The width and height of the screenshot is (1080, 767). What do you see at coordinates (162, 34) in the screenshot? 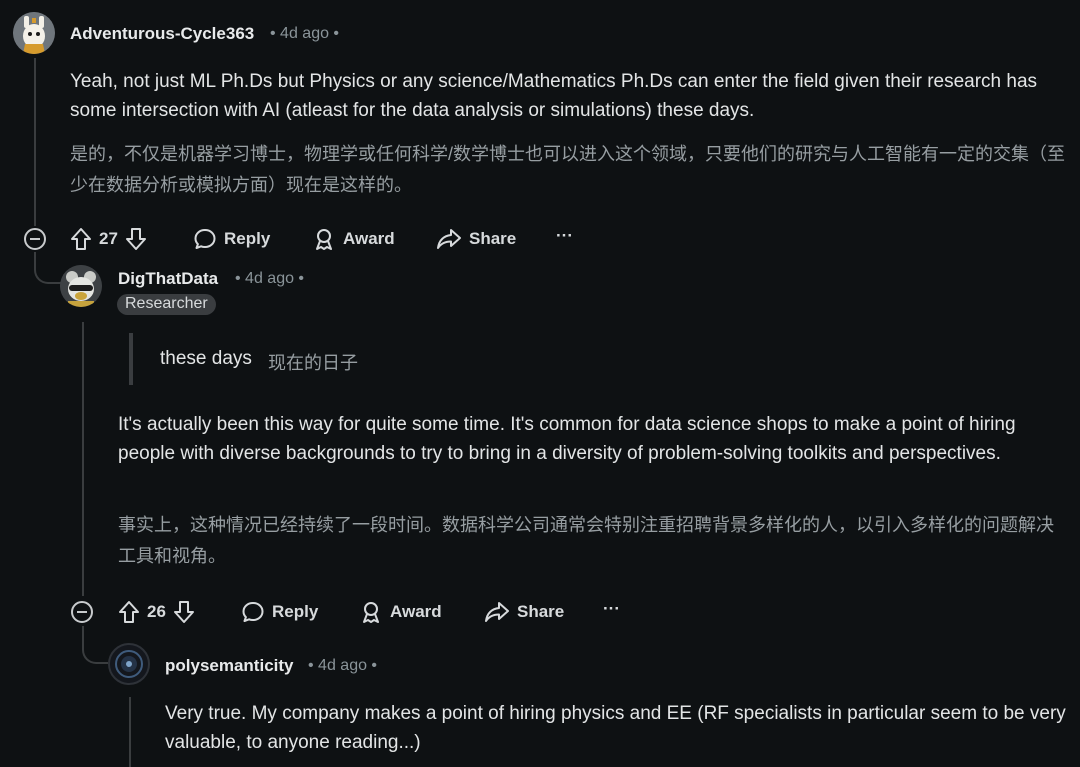
I see `author-name: Adventurous-Cycle363` at bounding box center [162, 34].